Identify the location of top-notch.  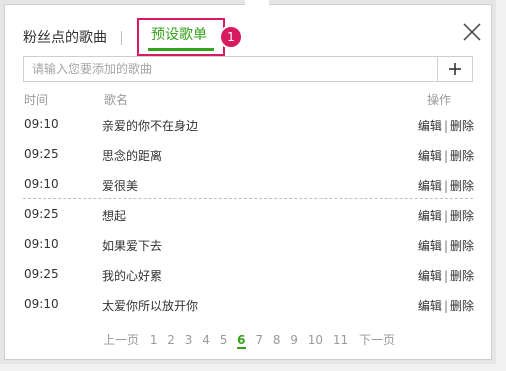
(257, 2).